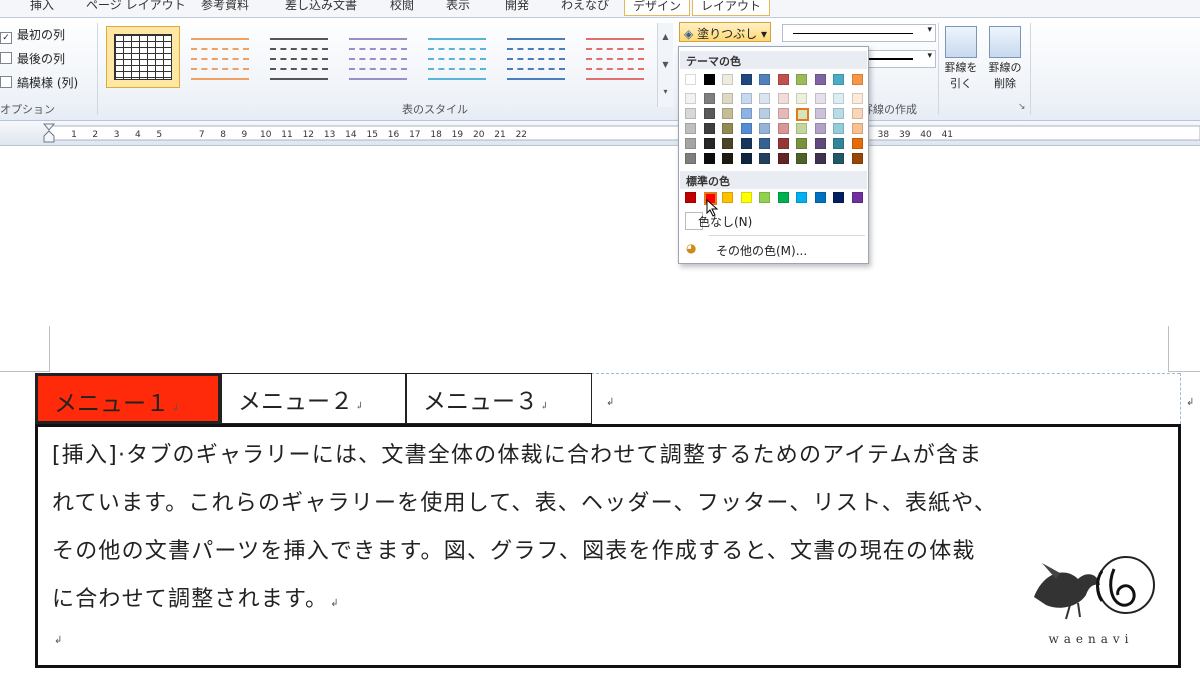  What do you see at coordinates (499, 398) in the screenshot?
I see `table-cell-menu-3: メニュー３ ↲` at bounding box center [499, 398].